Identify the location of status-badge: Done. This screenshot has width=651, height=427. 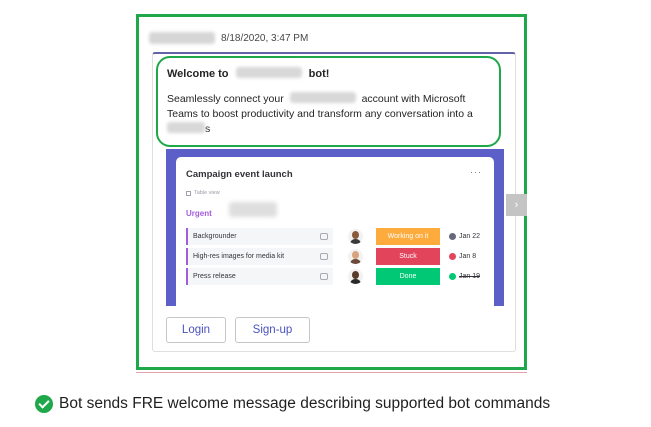
(408, 276).